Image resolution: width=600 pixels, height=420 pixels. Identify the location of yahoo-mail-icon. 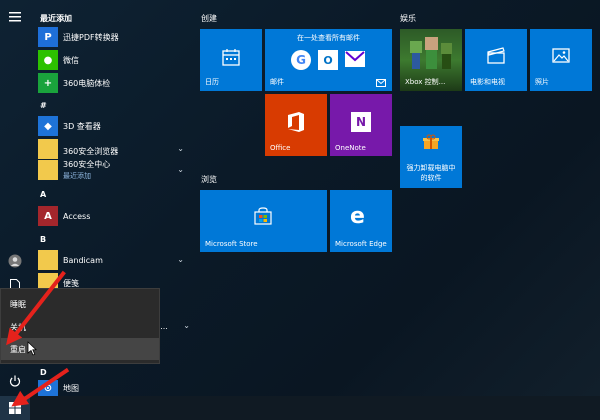
(355, 59).